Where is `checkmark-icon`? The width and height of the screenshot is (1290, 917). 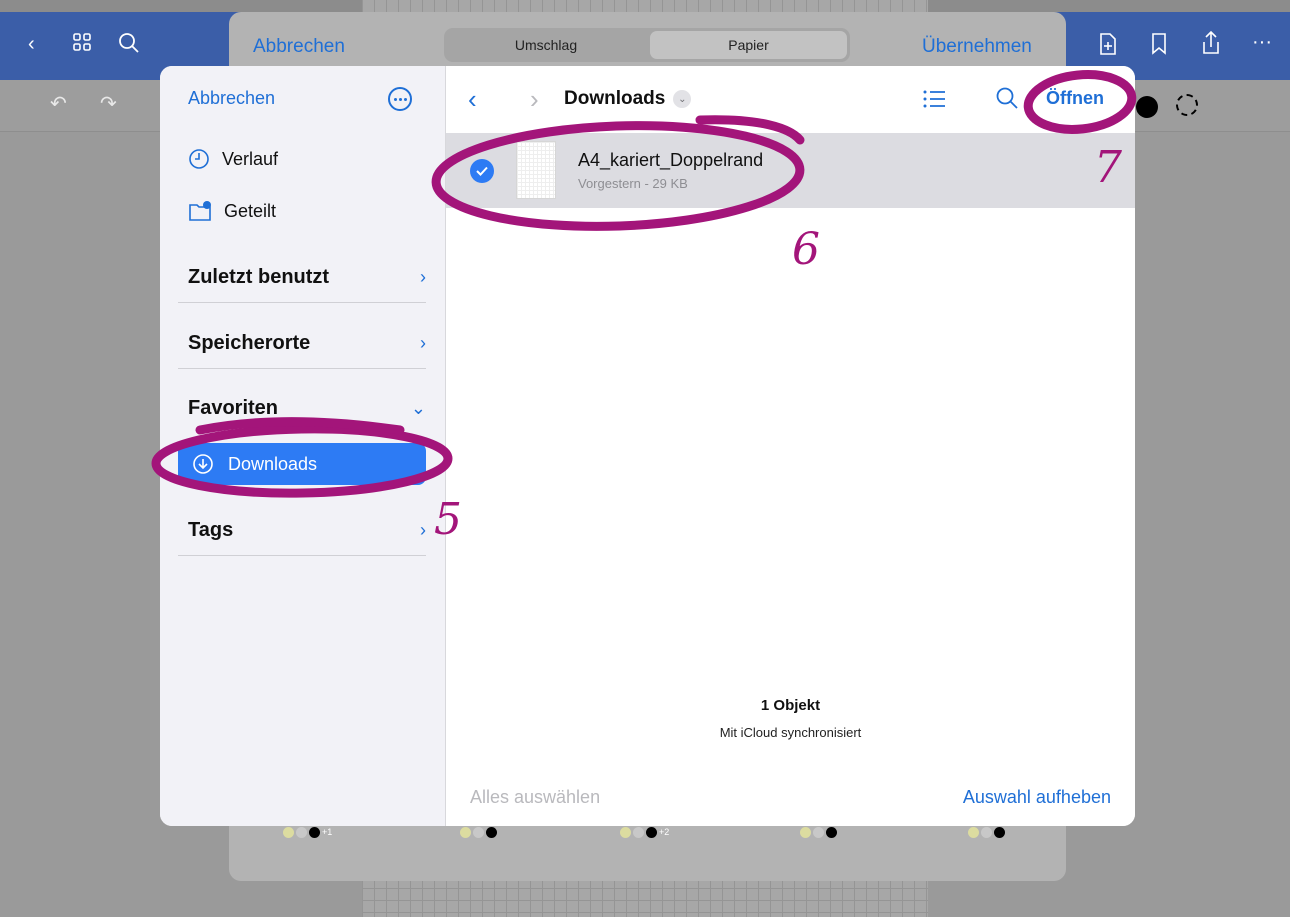 checkmark-icon is located at coordinates (482, 171).